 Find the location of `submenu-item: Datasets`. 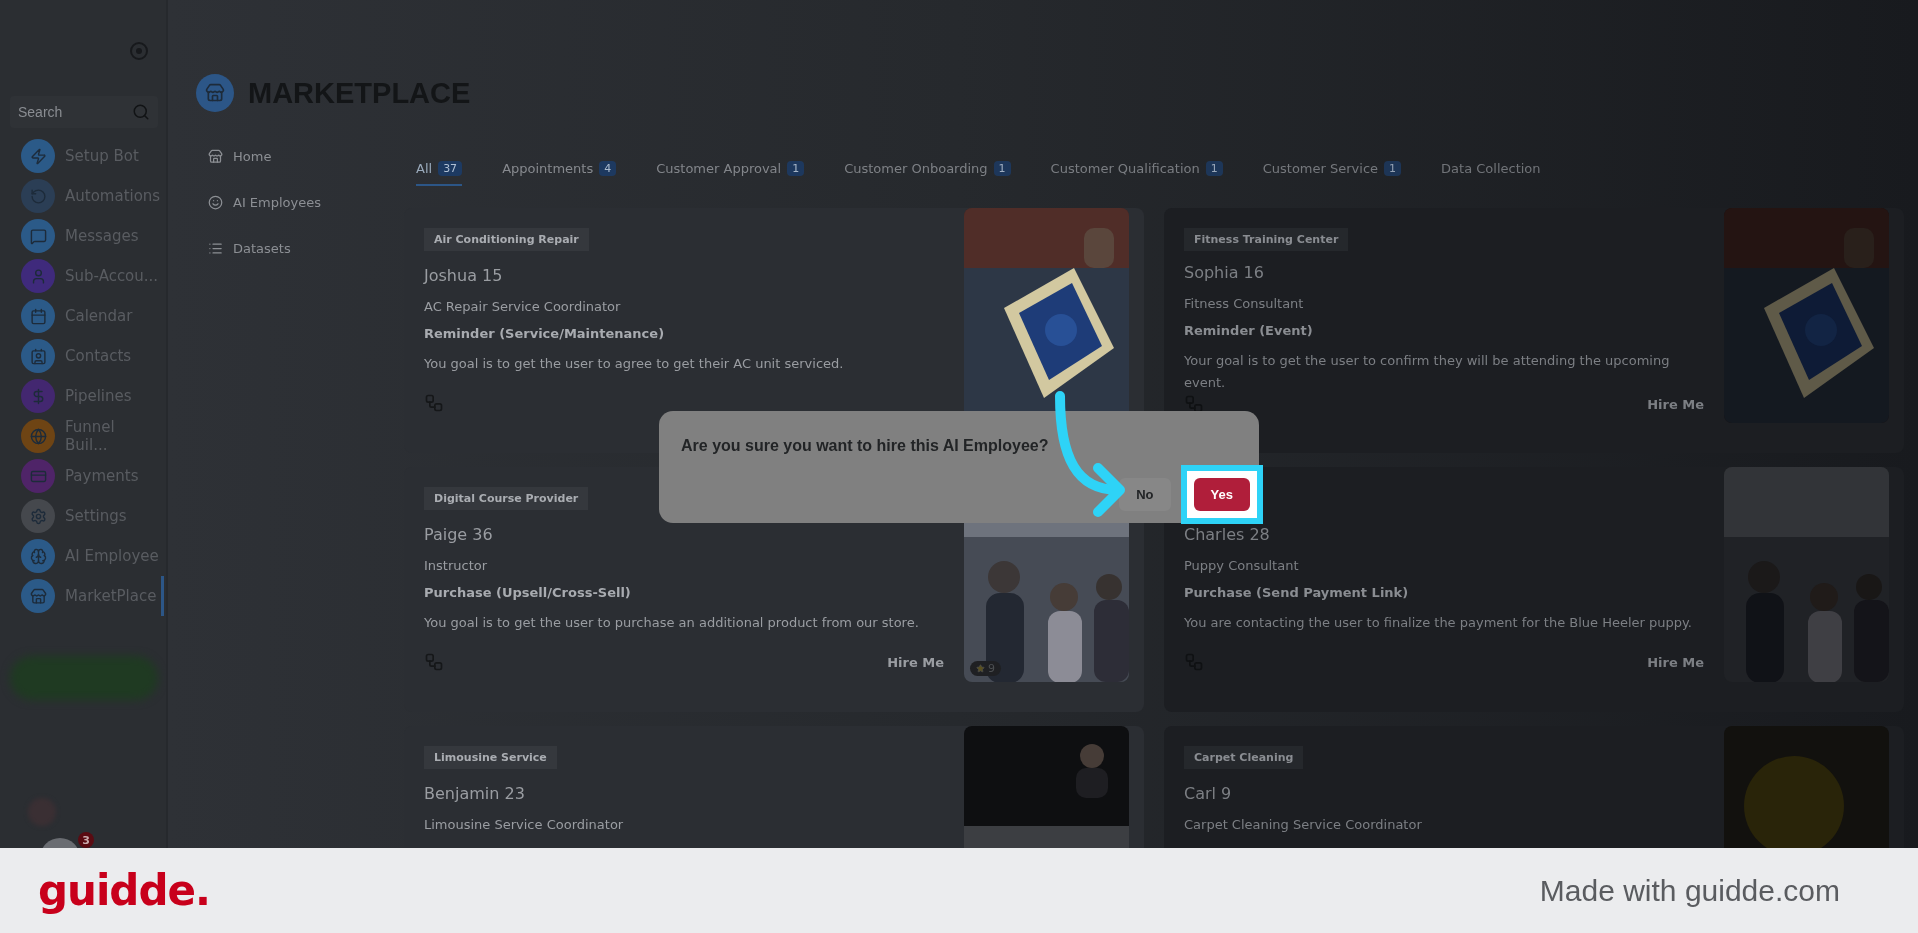

submenu-item: Datasets is located at coordinates (289, 248).